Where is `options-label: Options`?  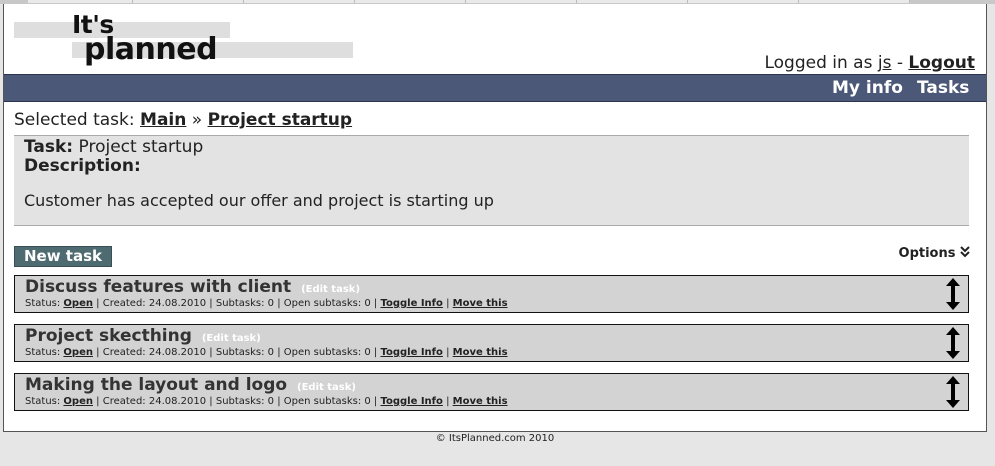
options-label: Options is located at coordinates (927, 253).